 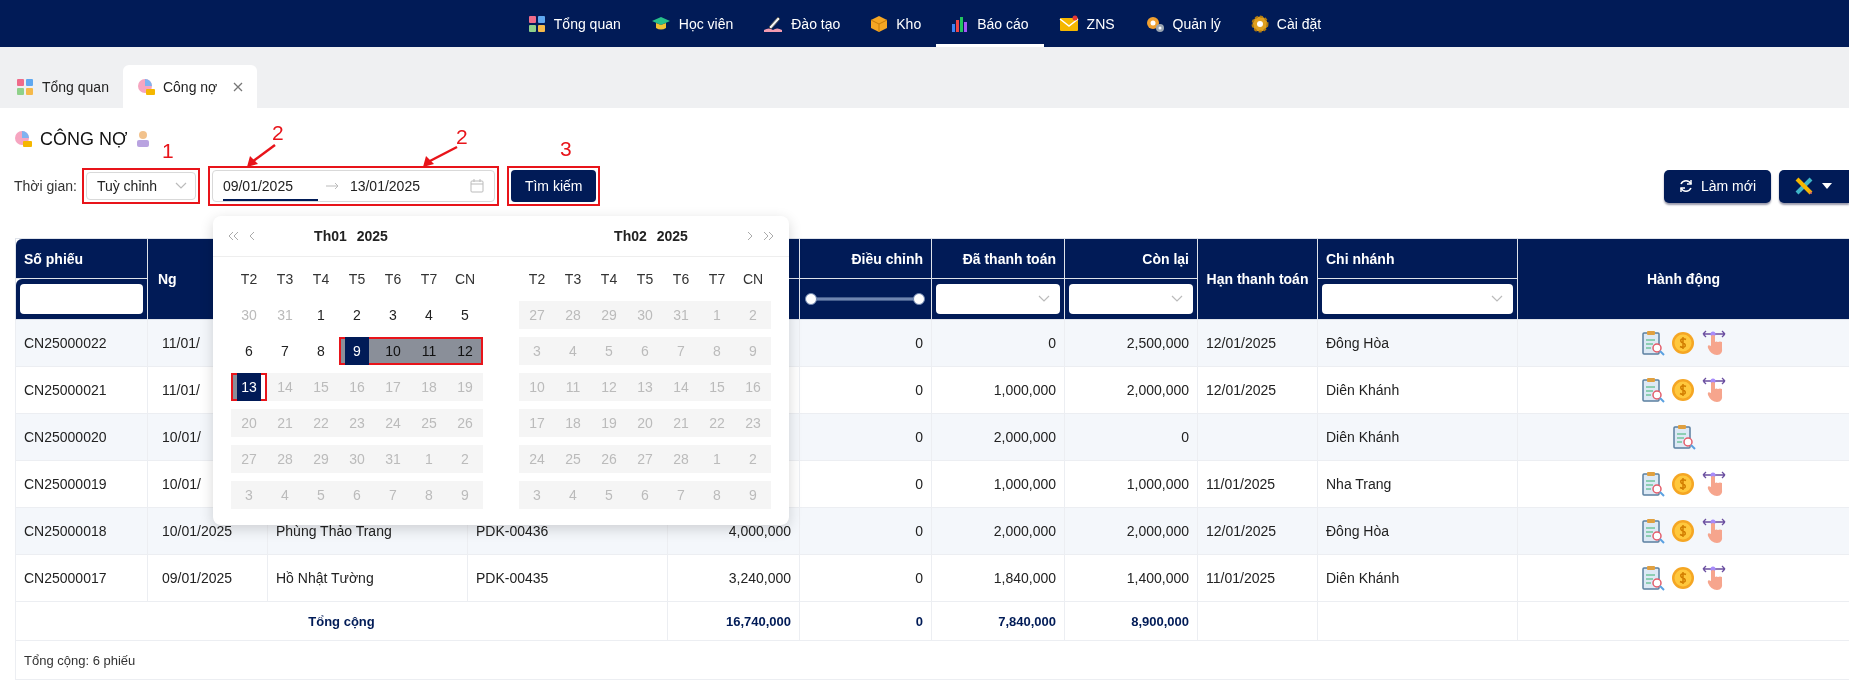 I want to click on nav-item: Tổng quan, so click(x=574, y=23).